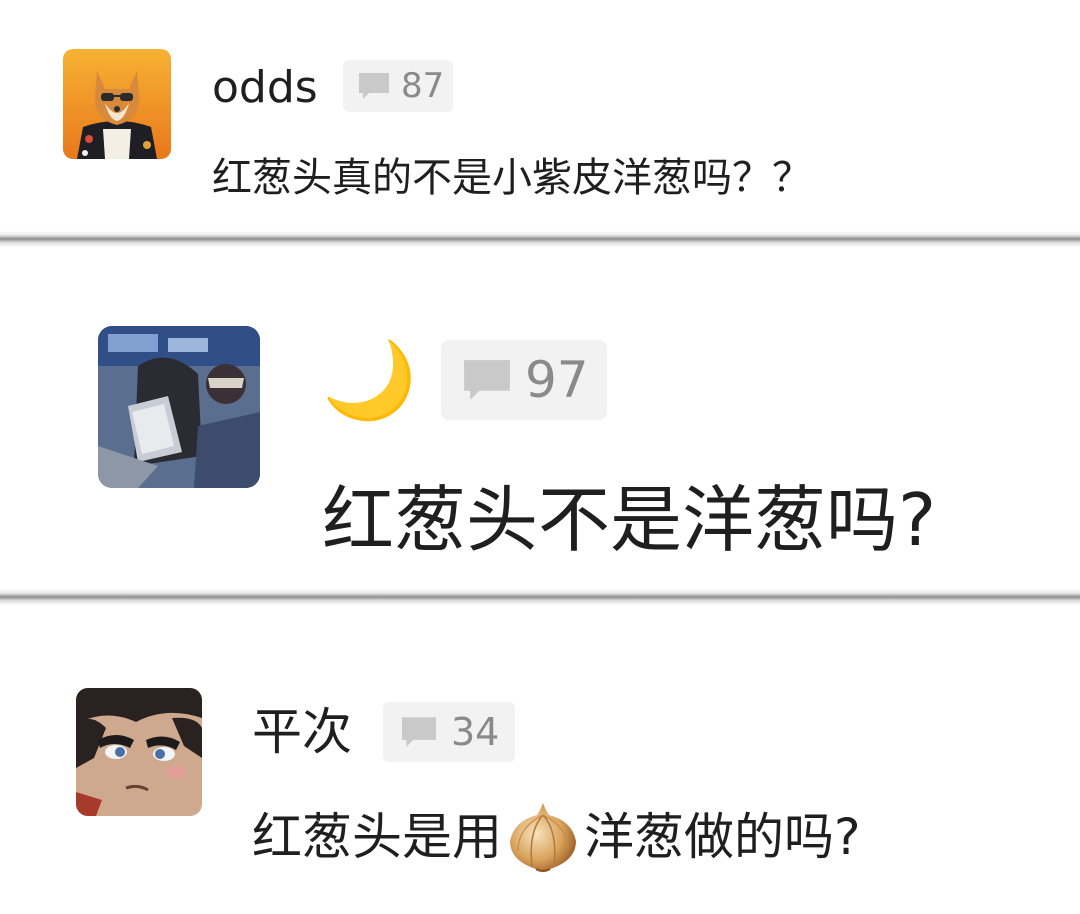  Describe the element at coordinates (543, 837) in the screenshot. I see `onion-icon` at that location.